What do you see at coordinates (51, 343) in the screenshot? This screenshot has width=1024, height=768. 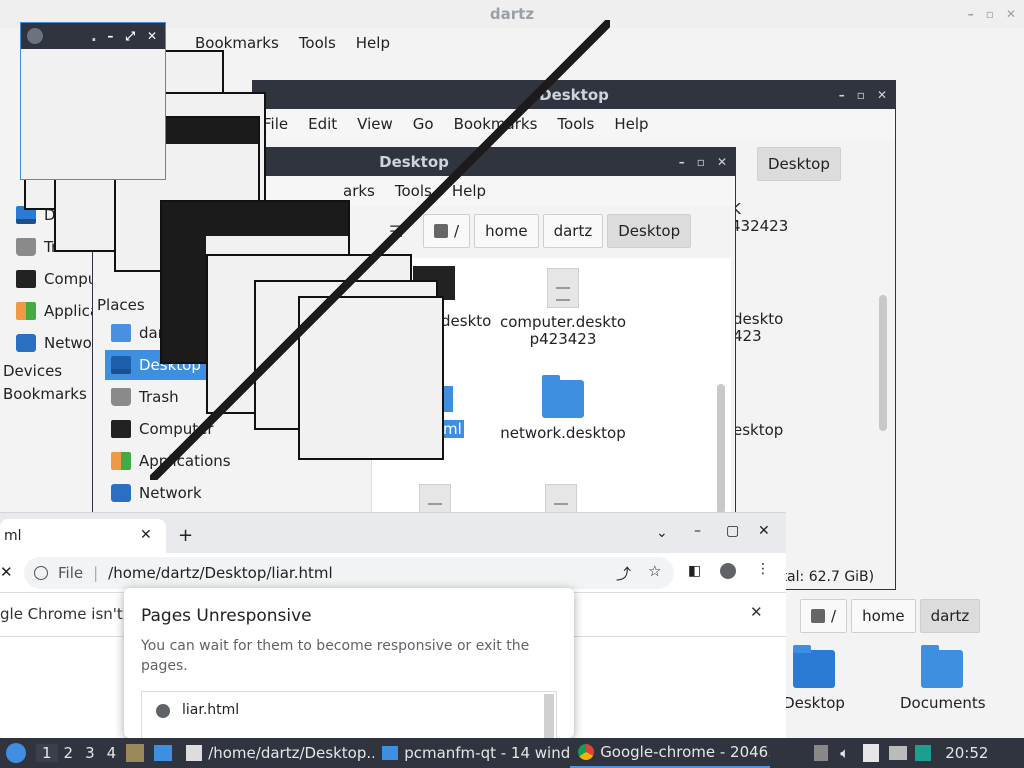 I see `sidebar-item-network: Netwo` at bounding box center [51, 343].